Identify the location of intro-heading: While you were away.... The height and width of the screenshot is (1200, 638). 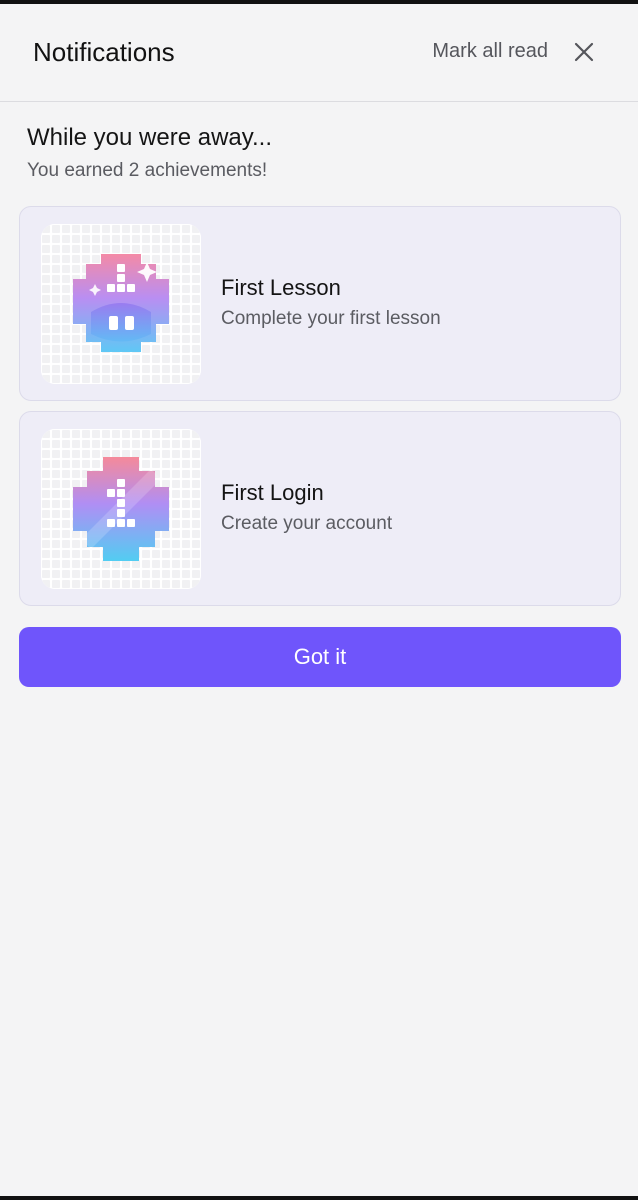
(149, 137).